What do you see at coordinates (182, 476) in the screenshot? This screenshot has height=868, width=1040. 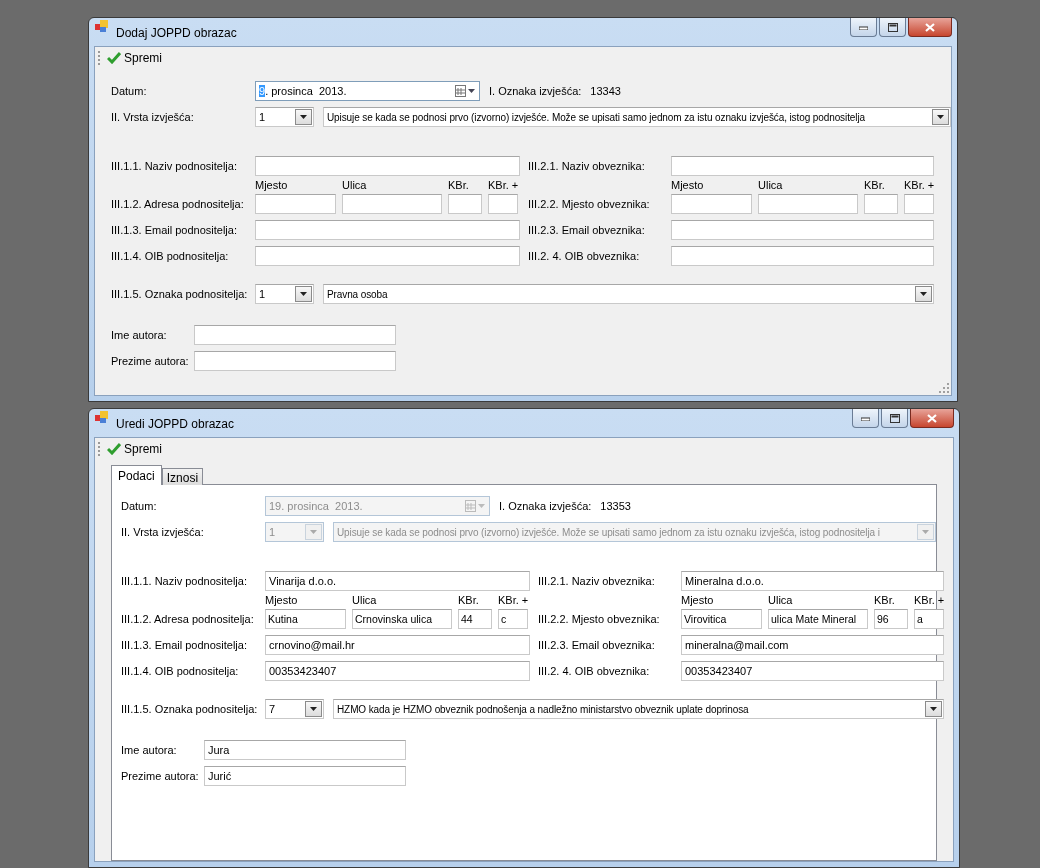 I see `tab: Iznosi` at bounding box center [182, 476].